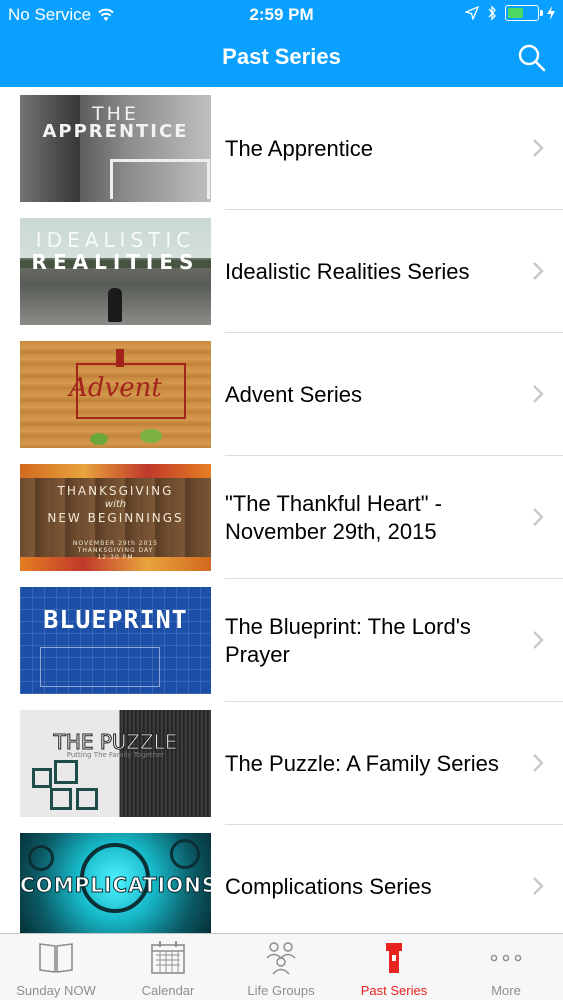 The image size is (563, 1000). I want to click on series-row: THE APPRENTICE The Apprentice, so click(281, 148).